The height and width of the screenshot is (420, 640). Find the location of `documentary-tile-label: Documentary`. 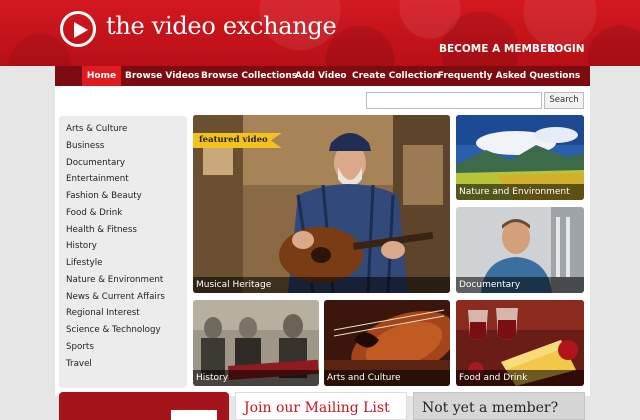

documentary-tile-label: Documentary is located at coordinates (520, 285).